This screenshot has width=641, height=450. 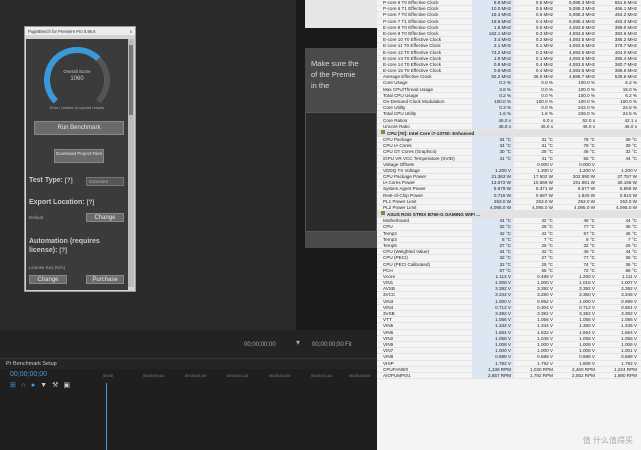 What do you see at coordinates (493, 158) in the screenshot?
I see `sensor-value: 41 °C` at bounding box center [493, 158].